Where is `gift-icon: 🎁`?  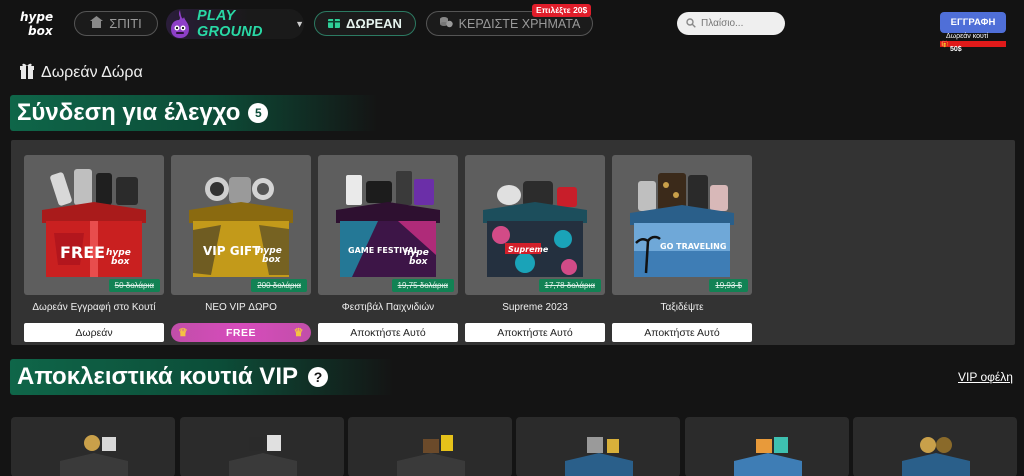
gift-icon: 🎁 is located at coordinates (945, 45).